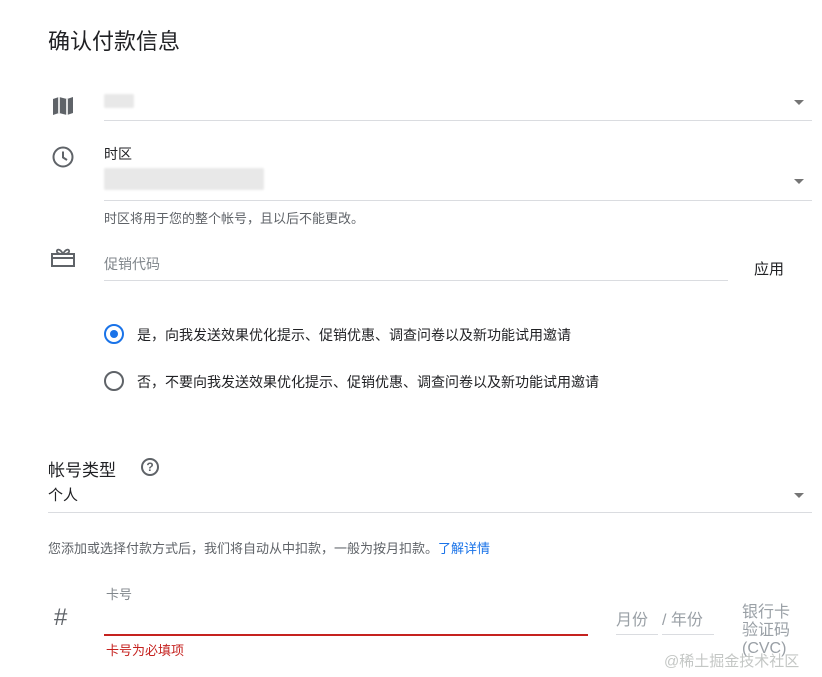  Describe the element at coordinates (114, 381) in the screenshot. I see `radio-opt-out` at that location.